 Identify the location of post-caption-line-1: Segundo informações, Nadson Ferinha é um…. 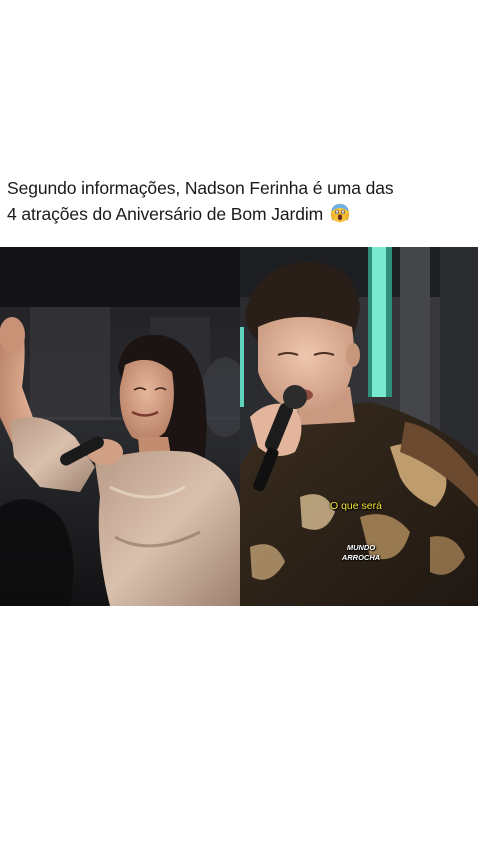
(200, 188).